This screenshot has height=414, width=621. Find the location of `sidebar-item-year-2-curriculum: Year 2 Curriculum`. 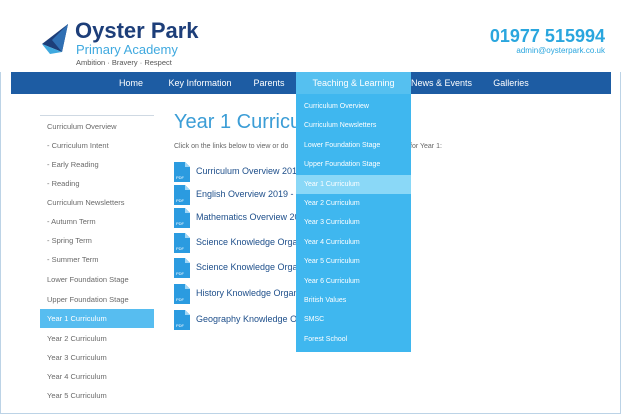

sidebar-item-year-2-curriculum: Year 2 Curriculum is located at coordinates (97, 338).